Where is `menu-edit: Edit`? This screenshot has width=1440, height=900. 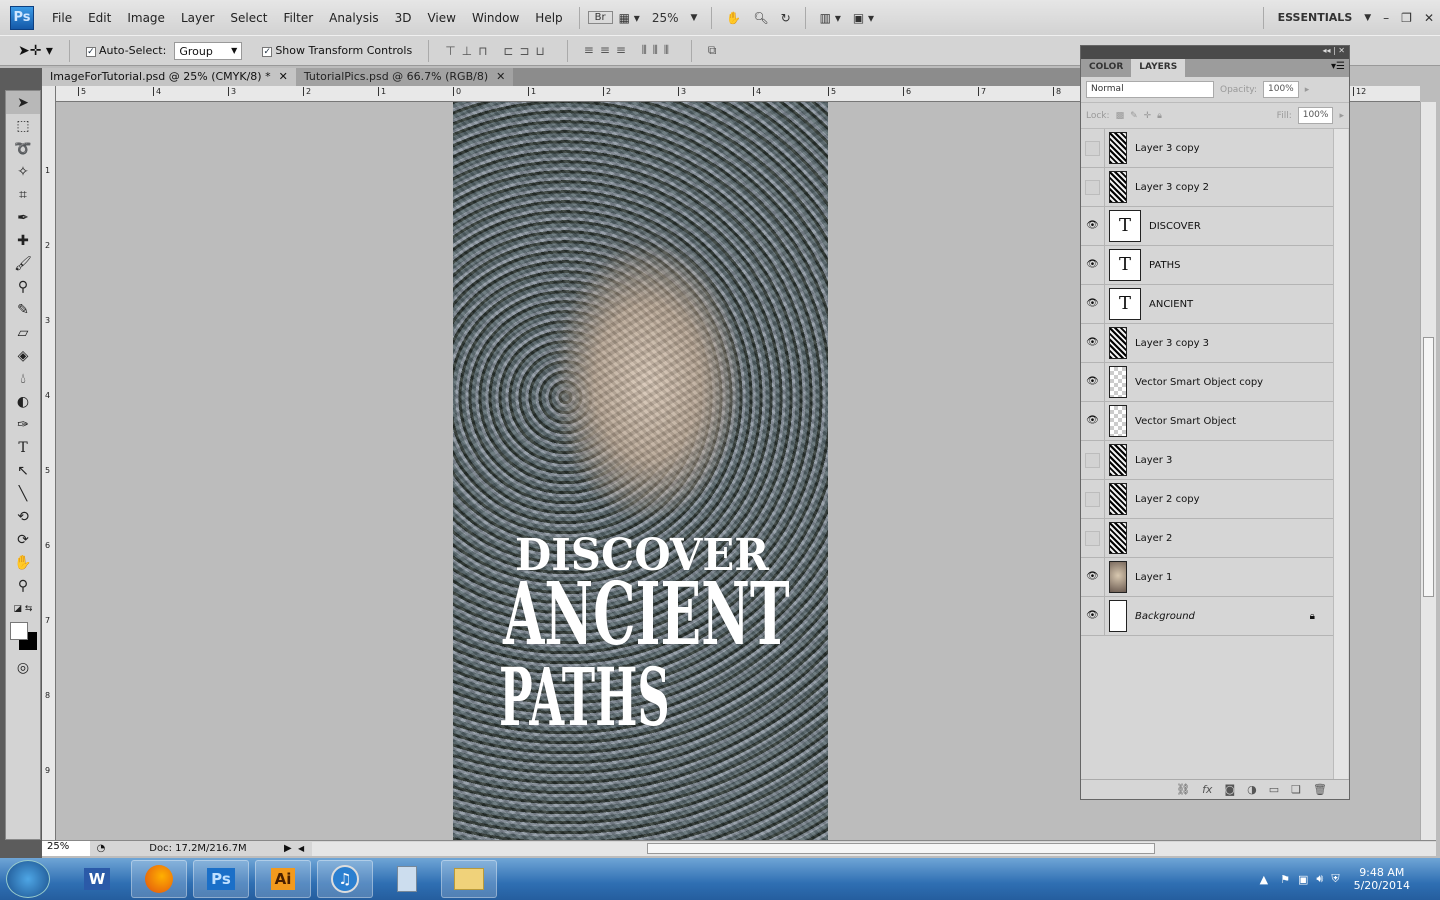
menu-edit: Edit is located at coordinates (99, 18).